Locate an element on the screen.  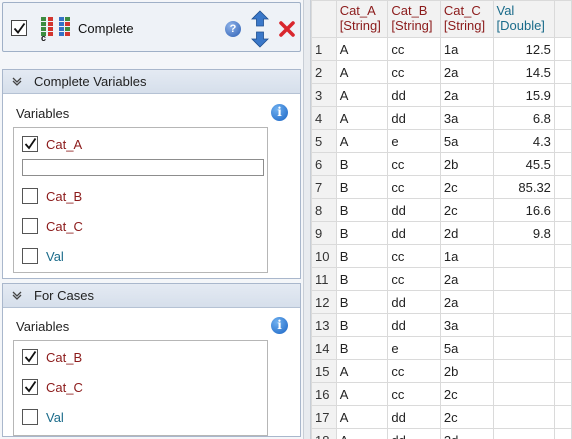
filter-input is located at coordinates (143, 167).